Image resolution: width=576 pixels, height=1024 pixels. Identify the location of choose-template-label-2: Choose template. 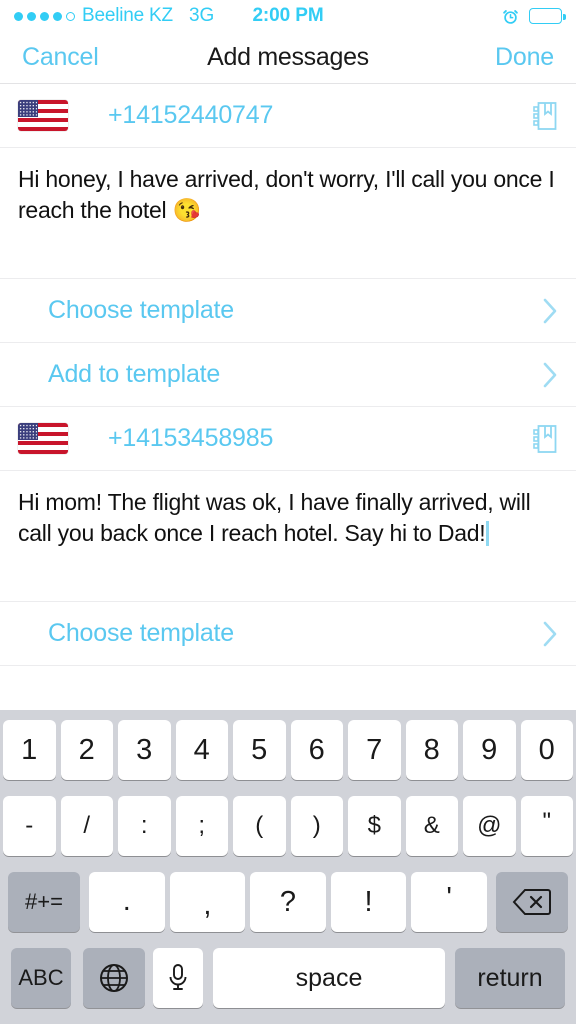
(141, 633).